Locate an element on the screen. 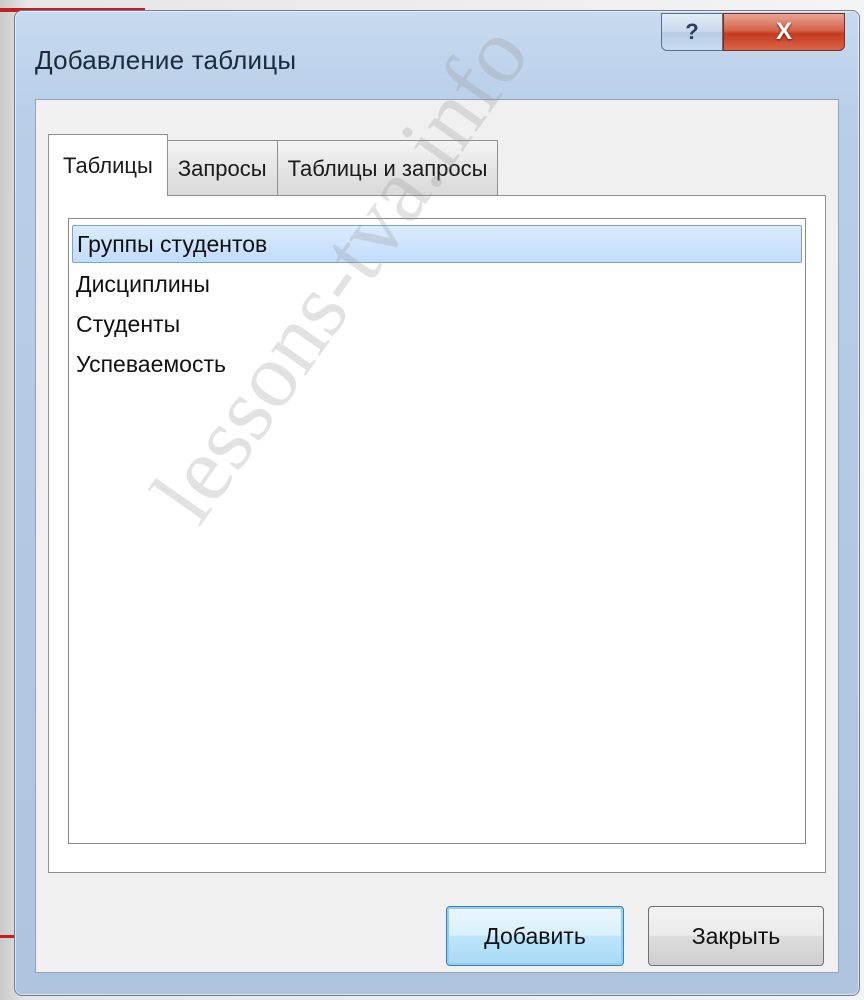 This screenshot has width=864, height=1000. question-mark-icon: ? is located at coordinates (692, 31).